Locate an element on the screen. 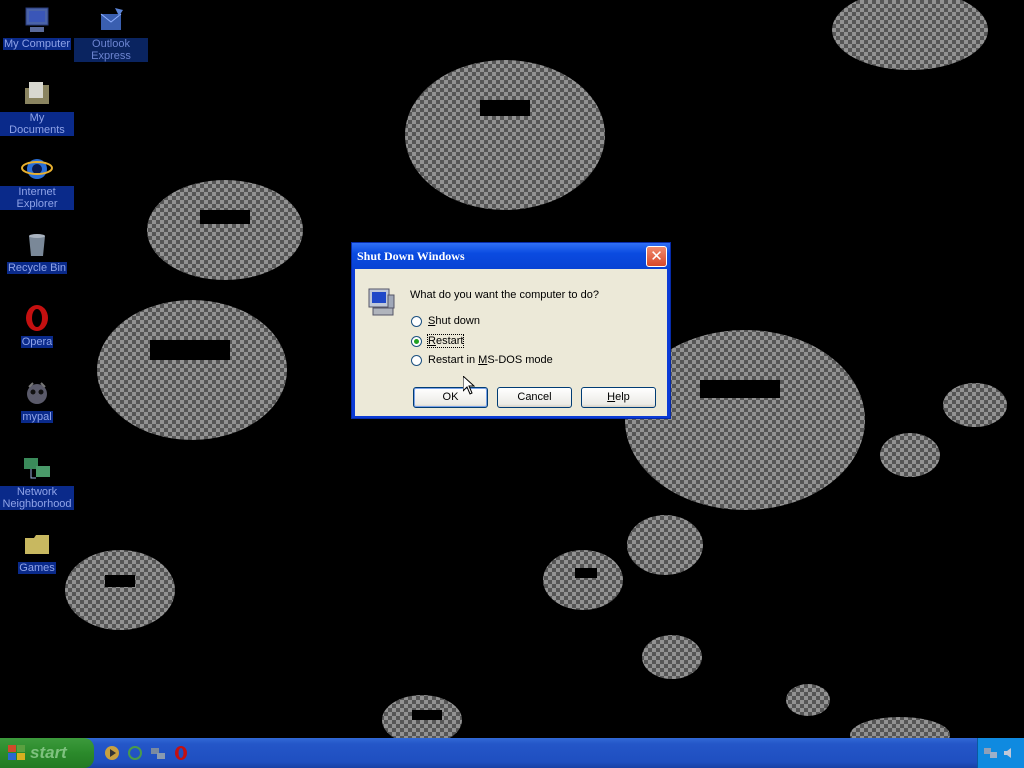 The width and height of the screenshot is (1024, 768). desktop-icon-outlook-express: Outlook Express is located at coordinates (111, 33).